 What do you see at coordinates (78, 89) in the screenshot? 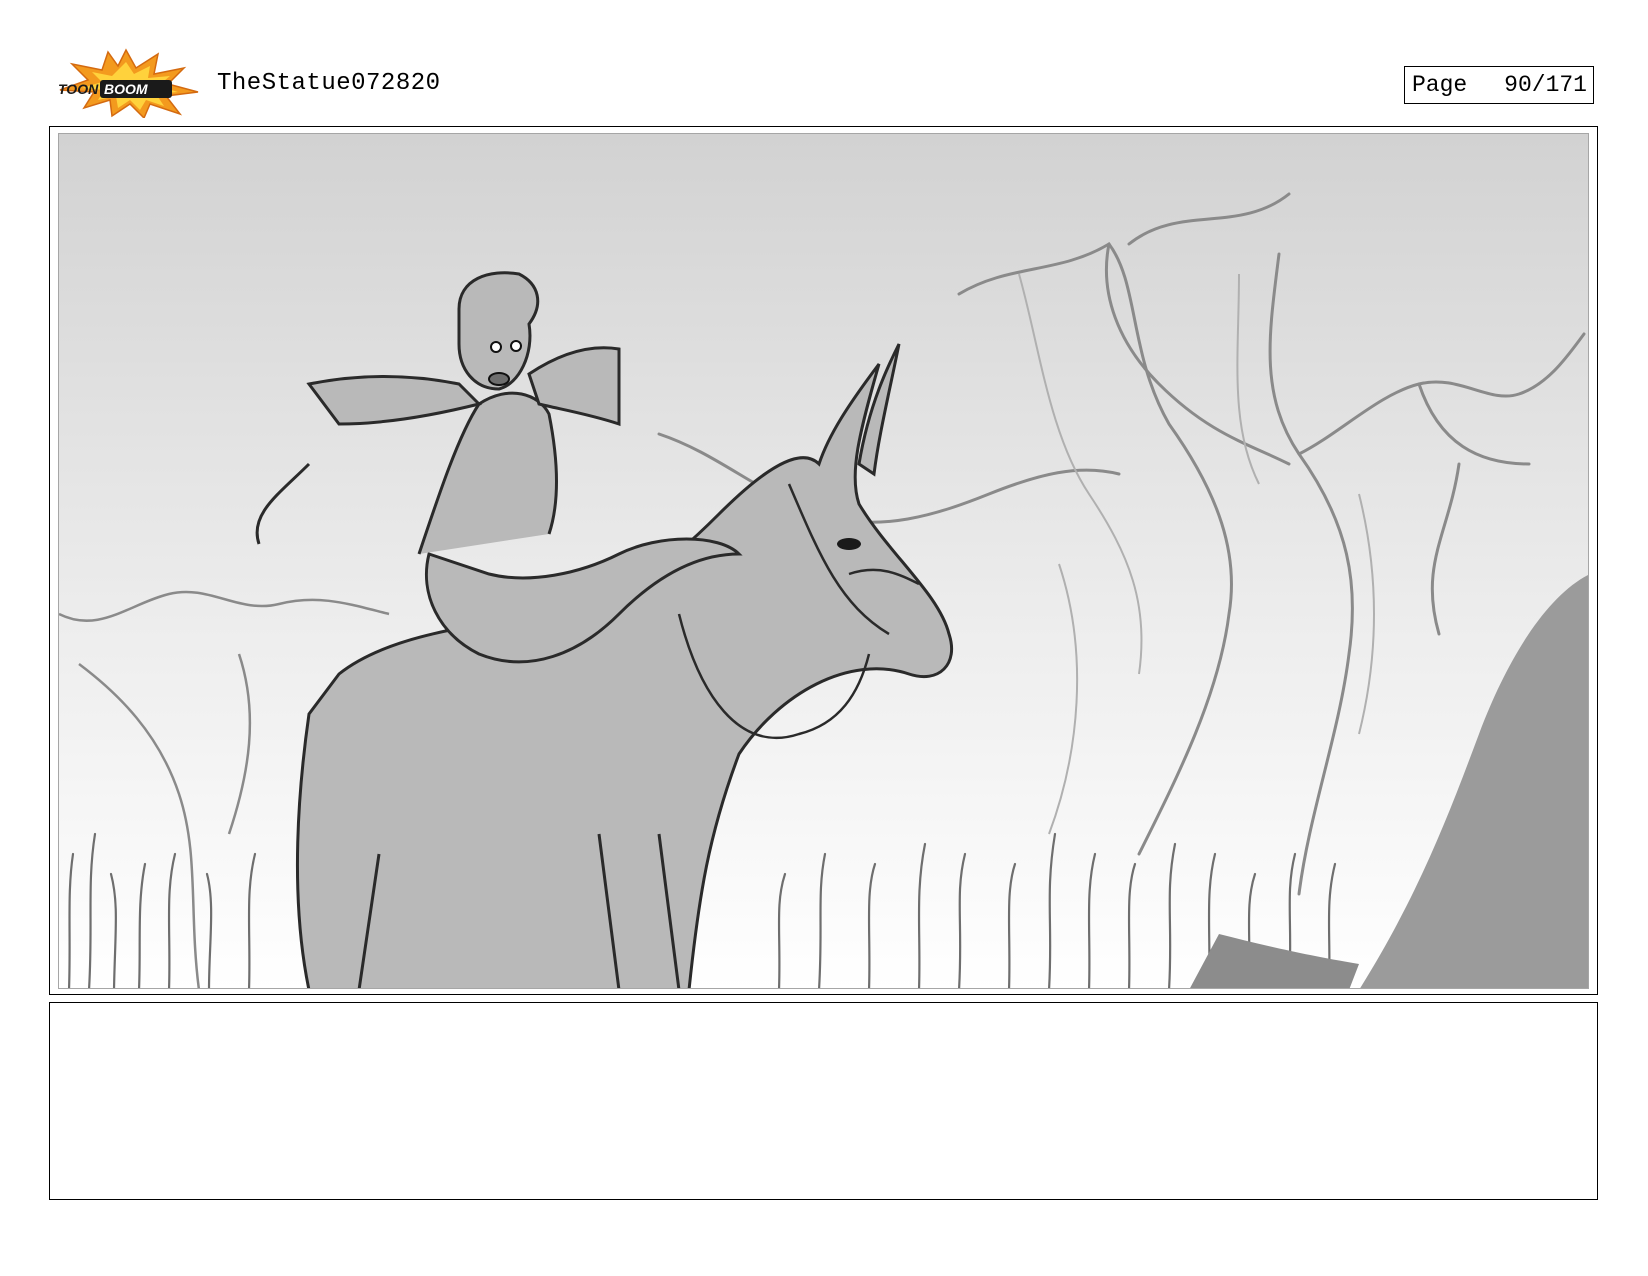
I see `svg-text: TOON` at bounding box center [78, 89].